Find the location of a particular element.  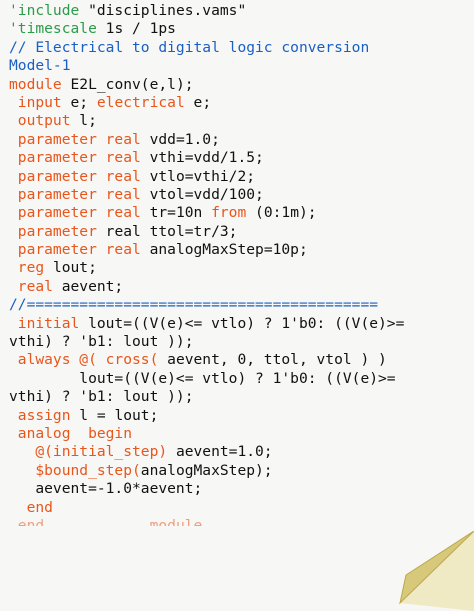

code-line: assign l = lout; is located at coordinates (206, 416).